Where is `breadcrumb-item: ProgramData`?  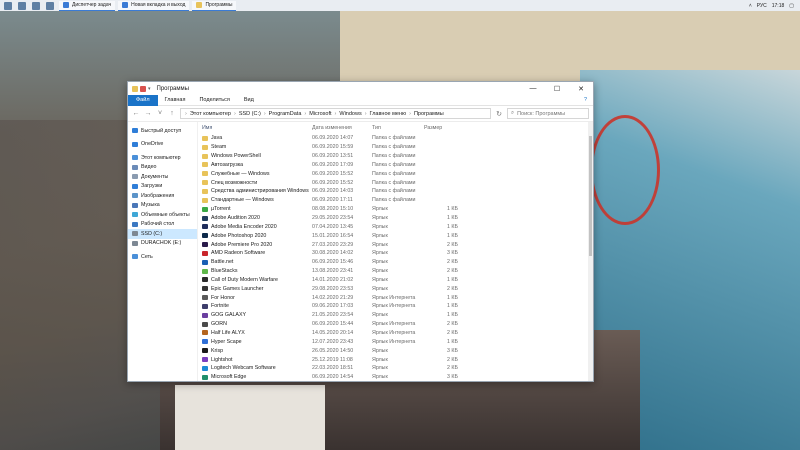
breadcrumb-item: ProgramData is located at coordinates (285, 114).